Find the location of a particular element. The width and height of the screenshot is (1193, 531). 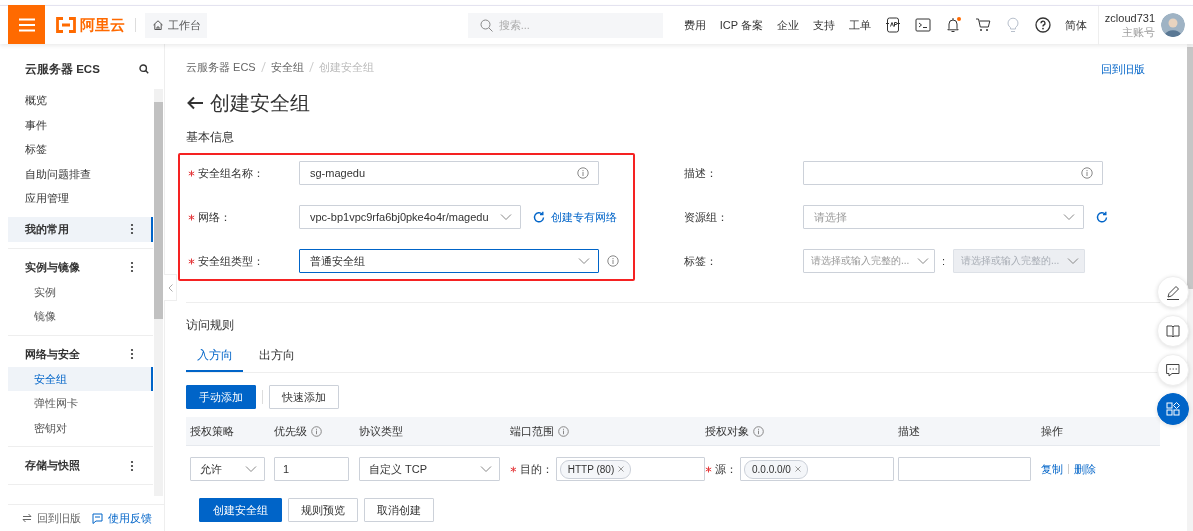

nav-link: ICP 备案 is located at coordinates (741, 25).